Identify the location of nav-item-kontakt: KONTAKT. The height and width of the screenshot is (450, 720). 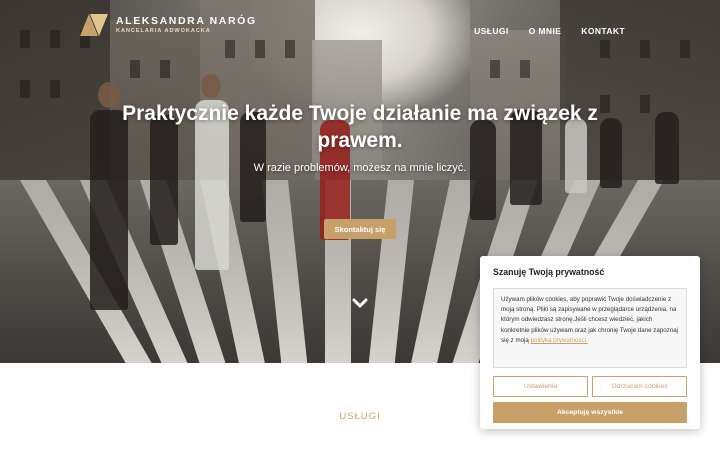
(603, 31).